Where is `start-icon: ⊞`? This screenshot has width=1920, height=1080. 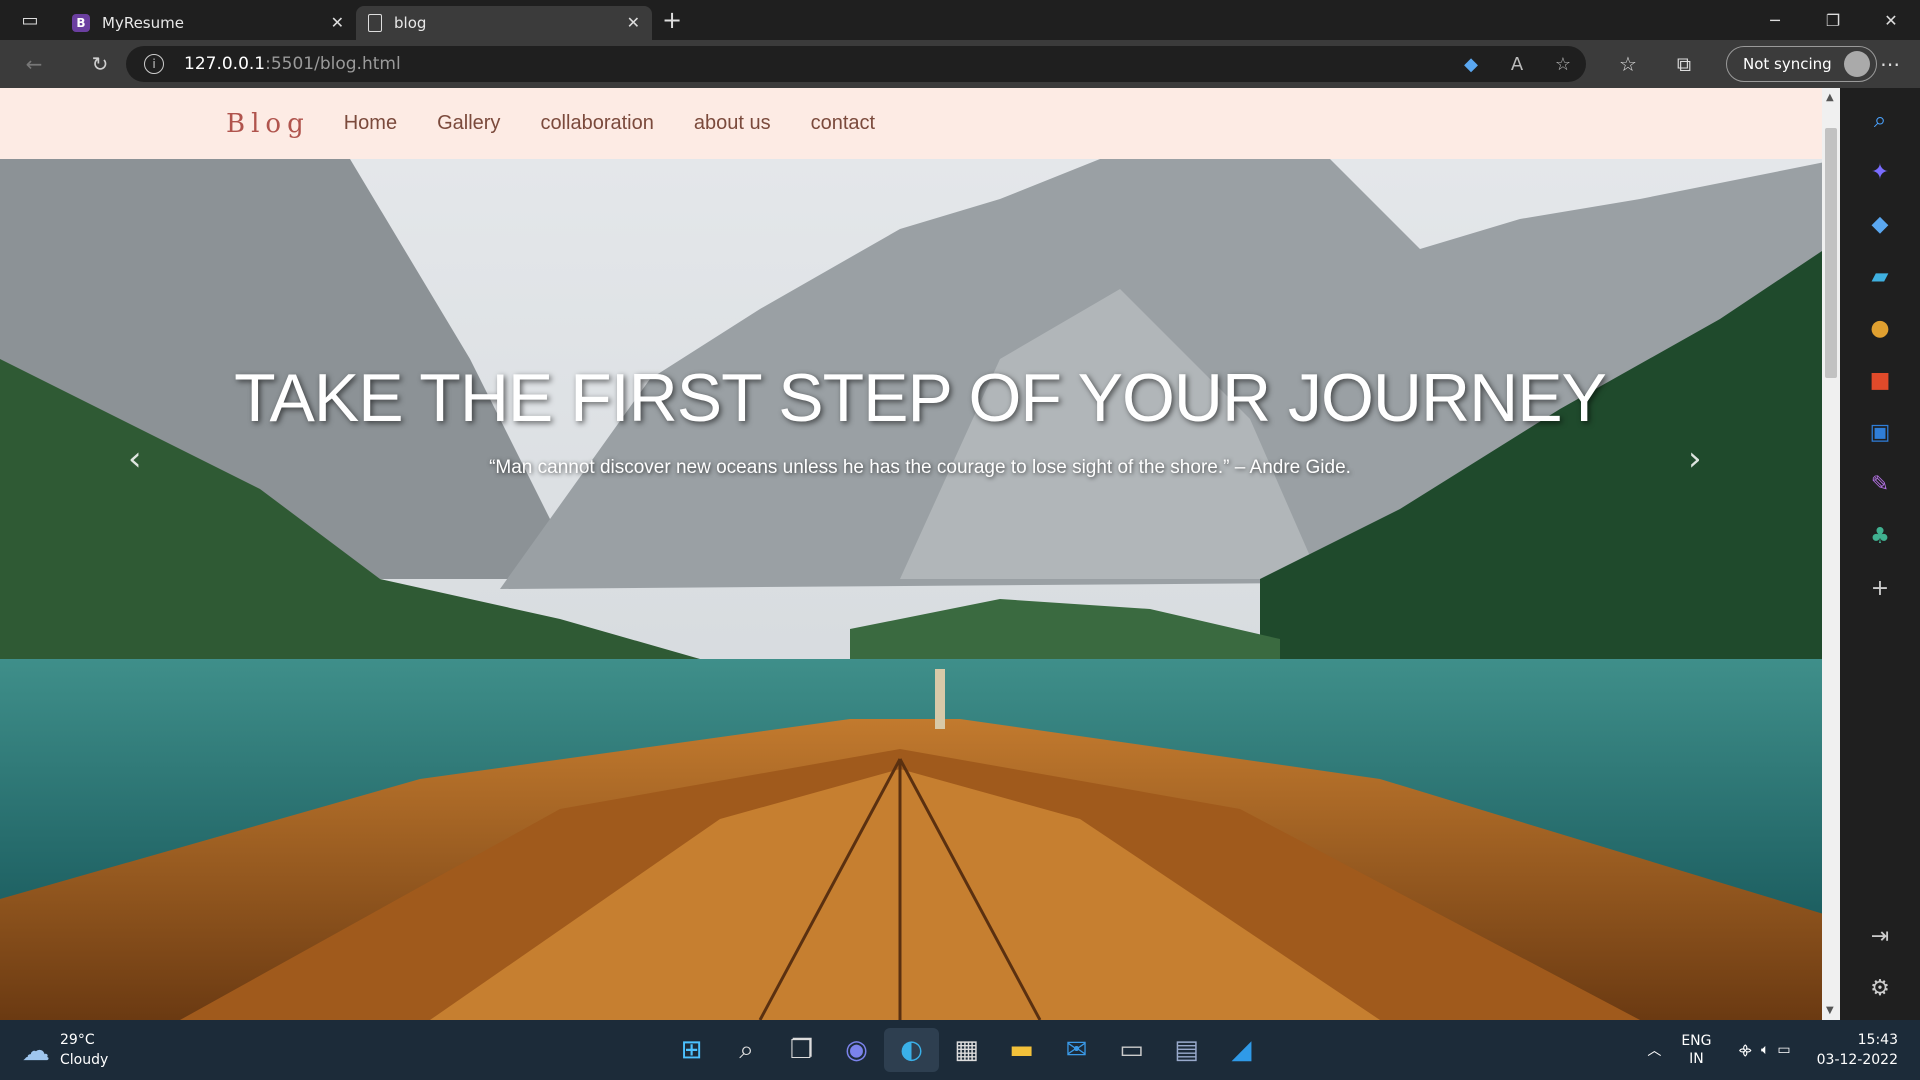
start-icon: ⊞ is located at coordinates (691, 1050).